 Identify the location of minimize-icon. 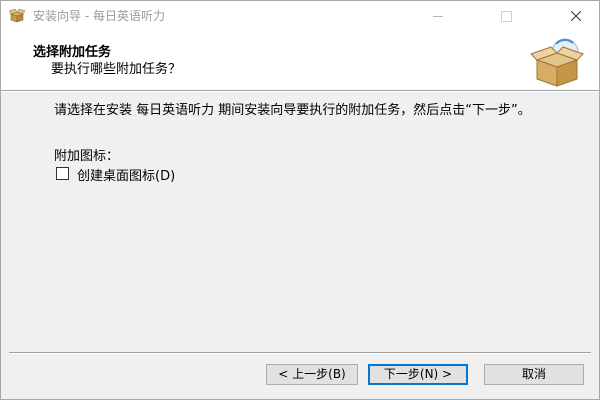
(438, 16).